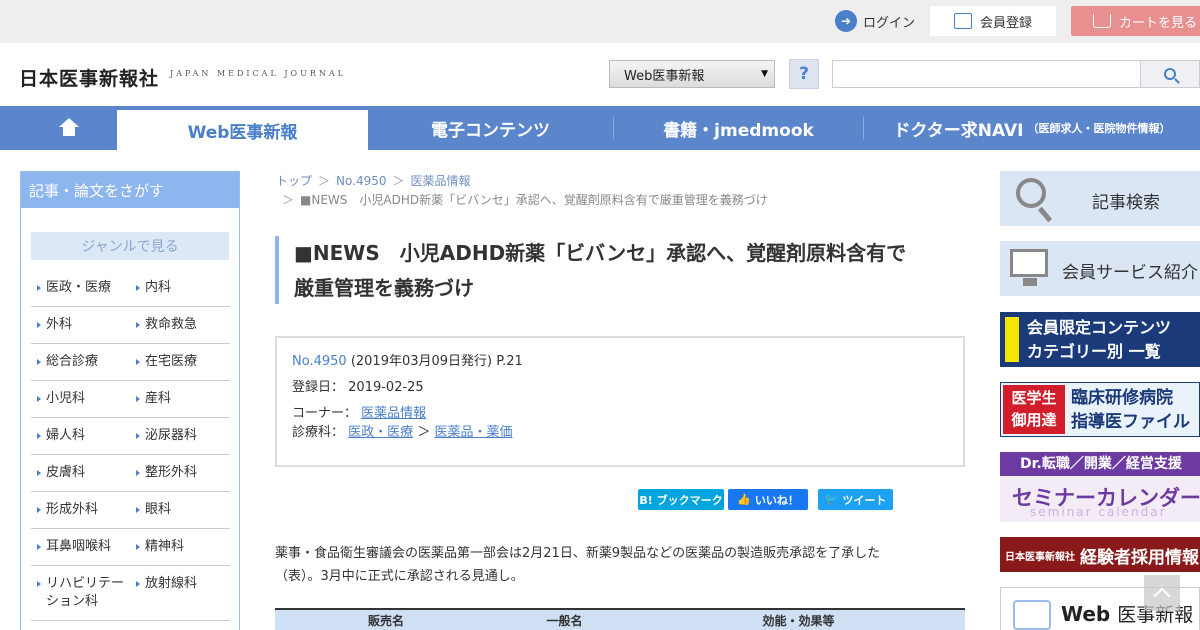  Describe the element at coordinates (1130, 410) in the screenshot. I see `banner-label: 臨床研修病院 指導医ファイル` at that location.